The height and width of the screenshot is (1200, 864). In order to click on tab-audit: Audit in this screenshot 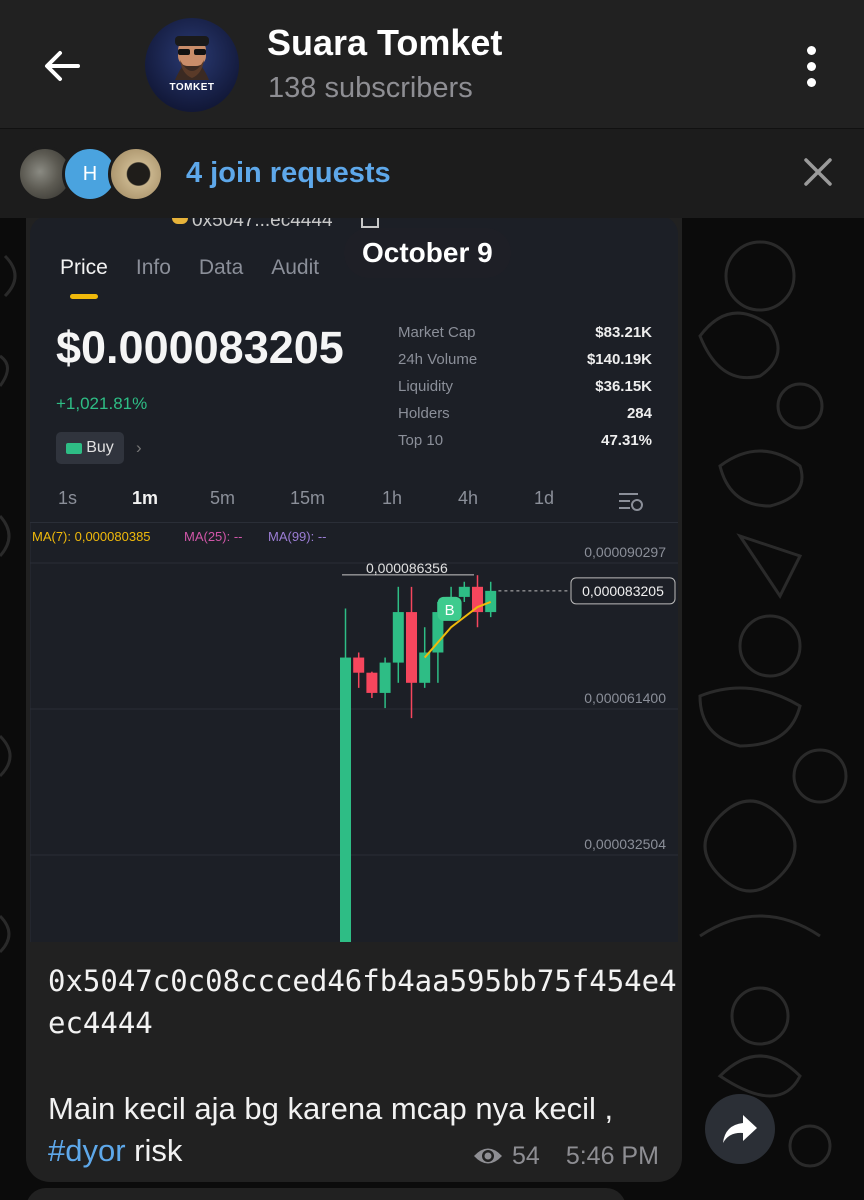, I will do `click(295, 267)`.